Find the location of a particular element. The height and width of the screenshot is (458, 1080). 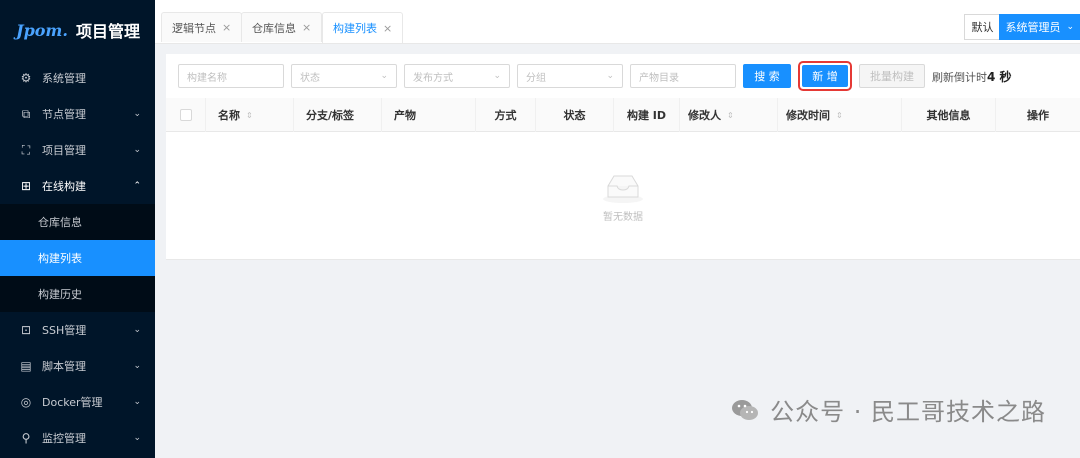

sidebar-item-nodes: ⧉ 节点管理 ⌄ is located at coordinates (77, 114).